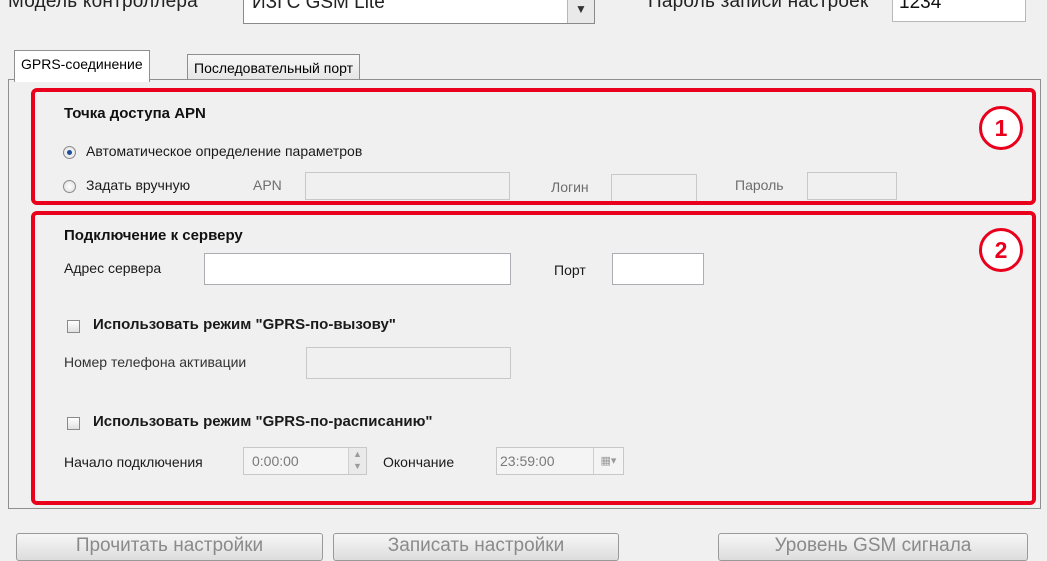  I want to click on gsm-signal-button: Уровень GSM сигнала, so click(873, 547).